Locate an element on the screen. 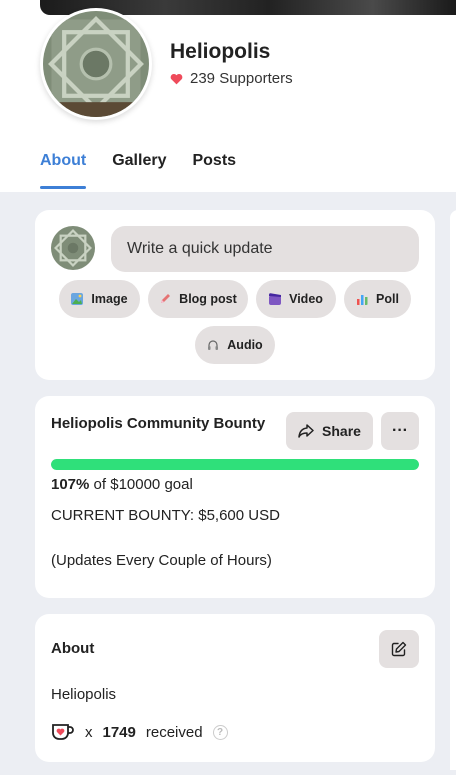  user-avatar is located at coordinates (73, 248).